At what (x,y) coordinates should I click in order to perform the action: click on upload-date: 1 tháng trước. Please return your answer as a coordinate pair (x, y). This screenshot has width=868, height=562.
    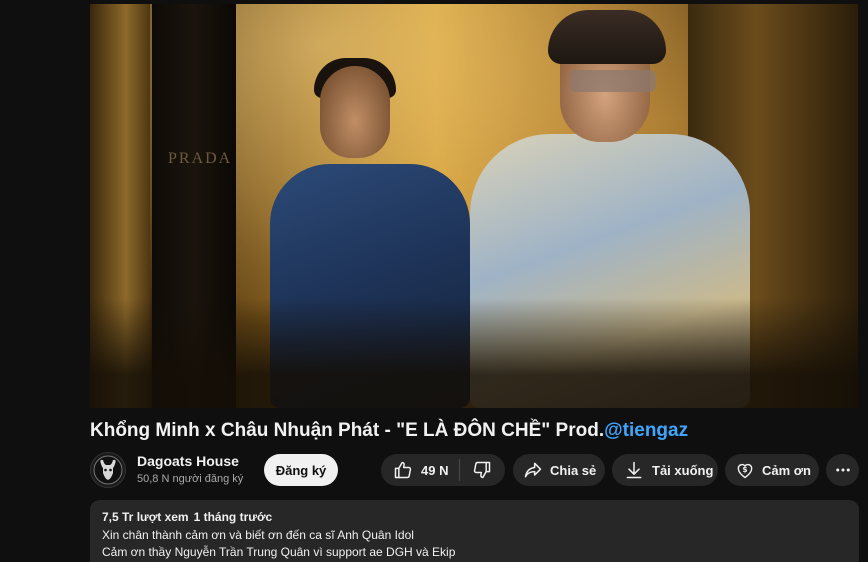
    Looking at the image, I should click on (233, 517).